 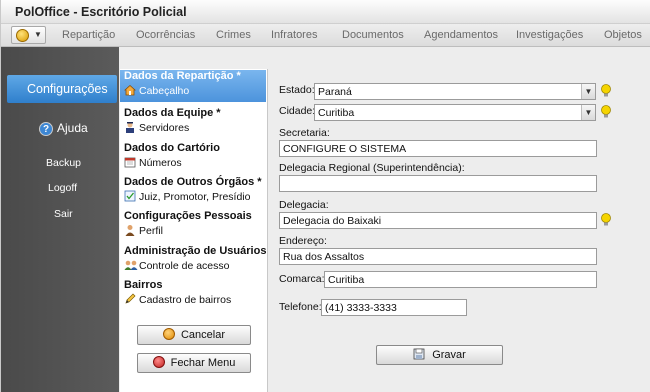 I want to click on menu-investigacoes: Investigações, so click(x=549, y=35).